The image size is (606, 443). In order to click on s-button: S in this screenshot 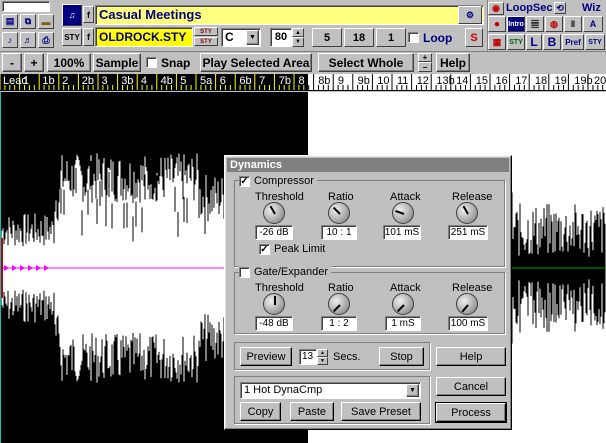, I will do `click(474, 37)`.